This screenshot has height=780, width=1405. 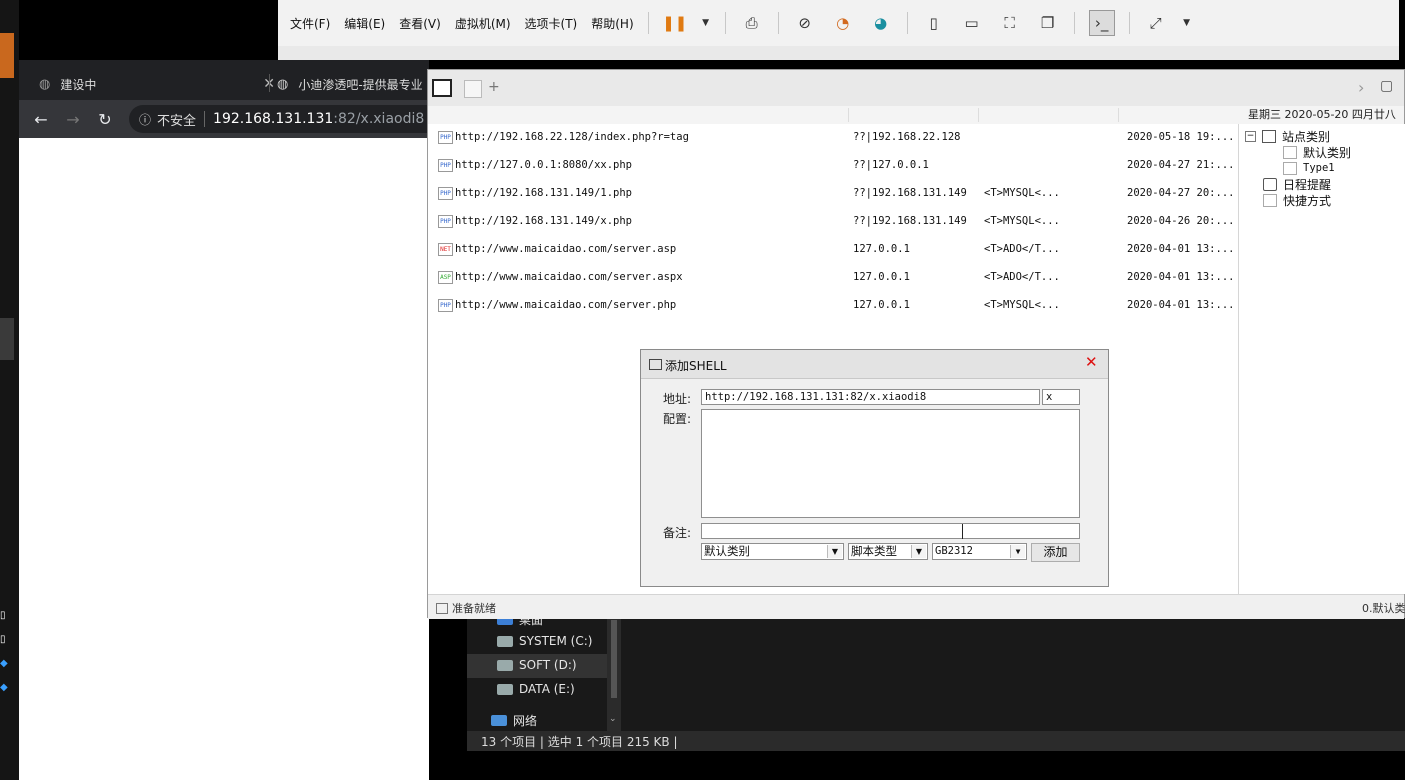 I want to click on add-tab-icon: +, so click(x=494, y=87).